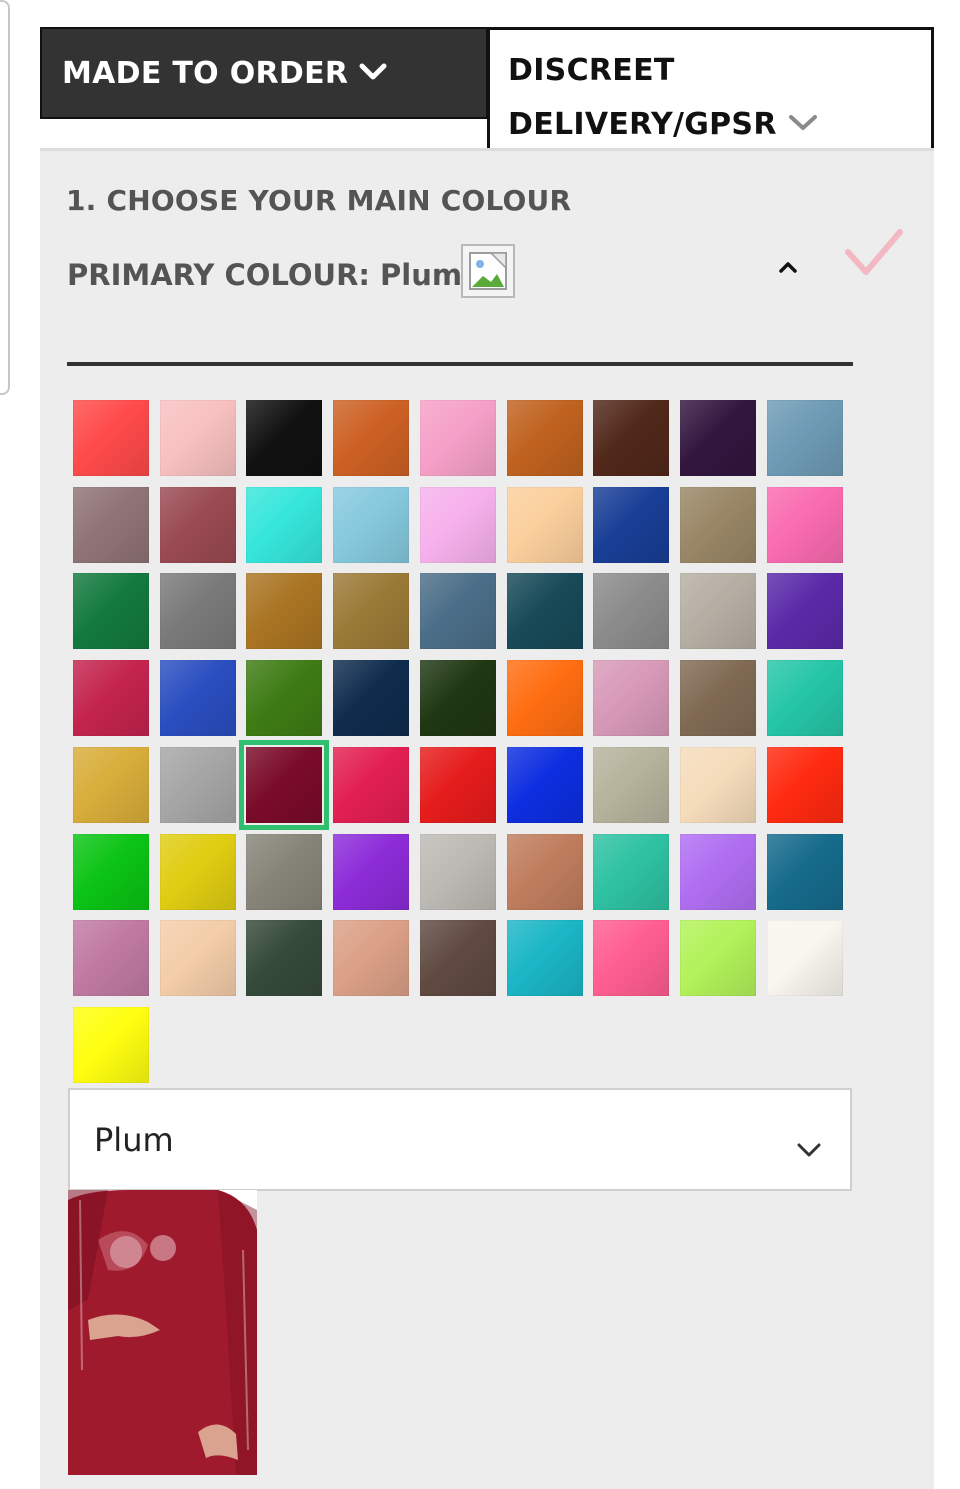 This screenshot has width=960, height=1489. I want to click on primary-colour-row: PRIMARY COLOUR: Plum, so click(264, 275).